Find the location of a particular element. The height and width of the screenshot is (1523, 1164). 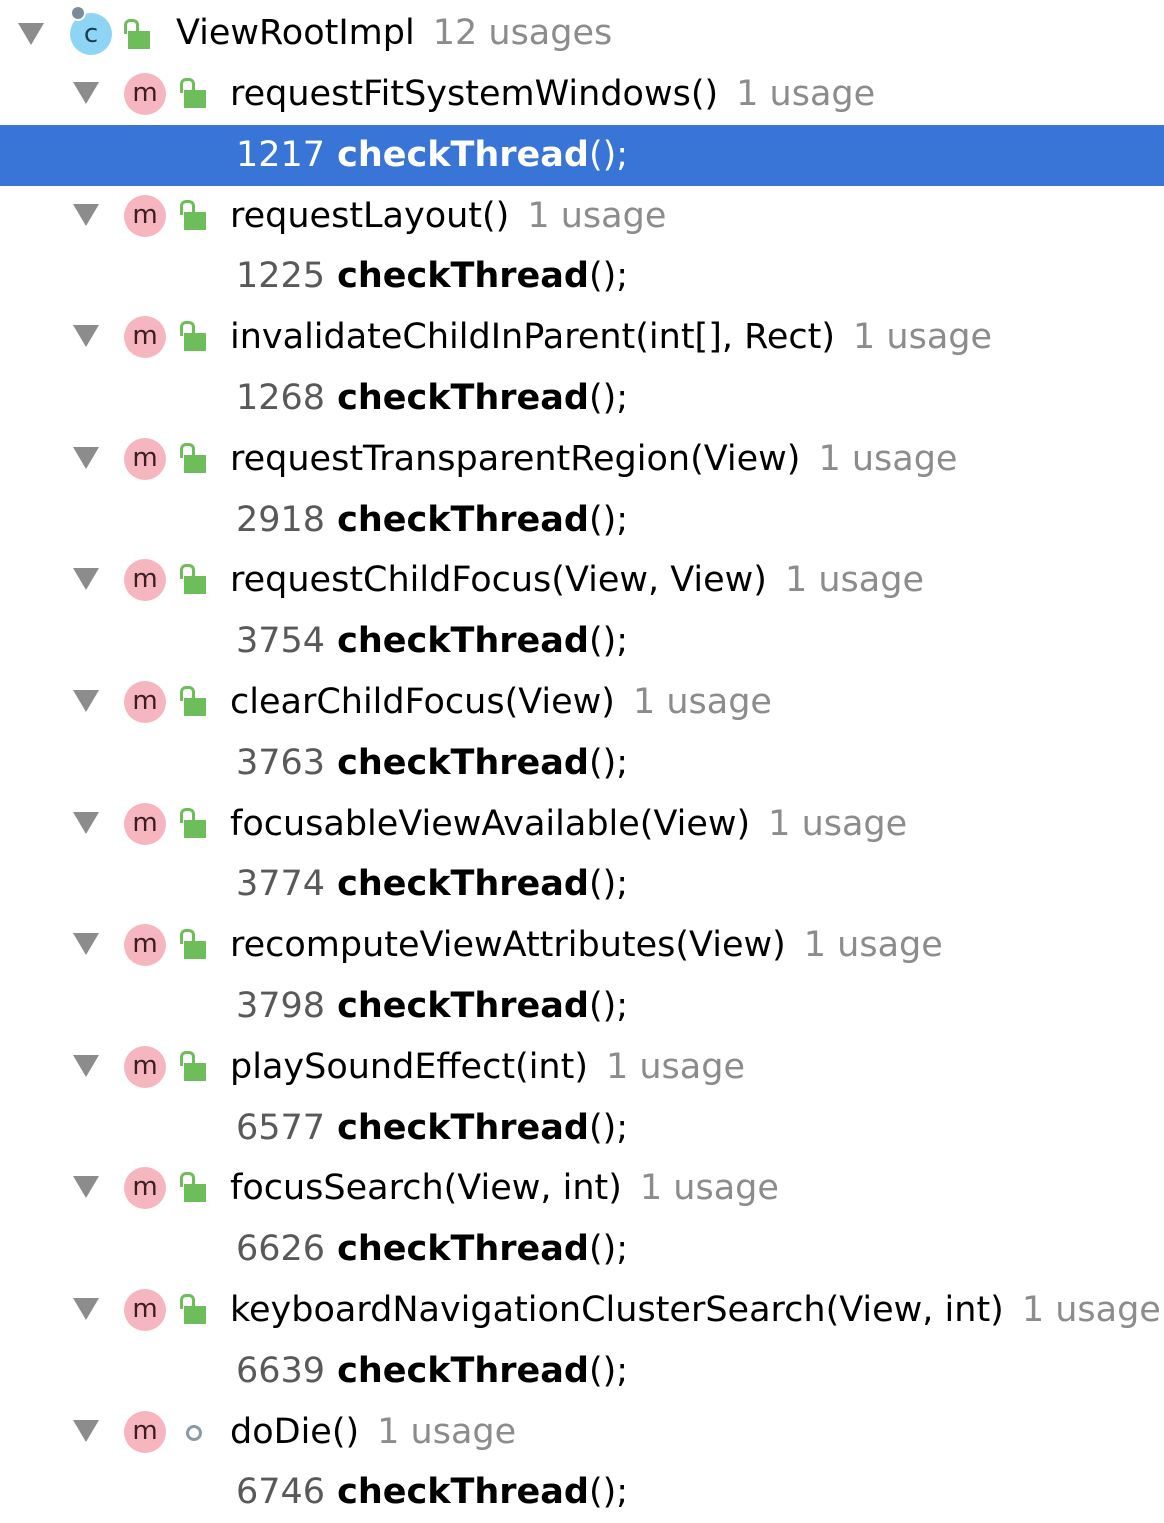

usage-line-label: 1217 checkThread(); is located at coordinates (432, 155).